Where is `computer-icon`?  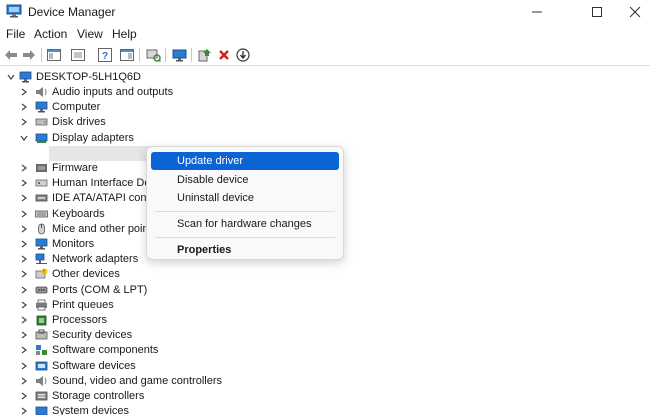
computer-icon is located at coordinates (41, 107).